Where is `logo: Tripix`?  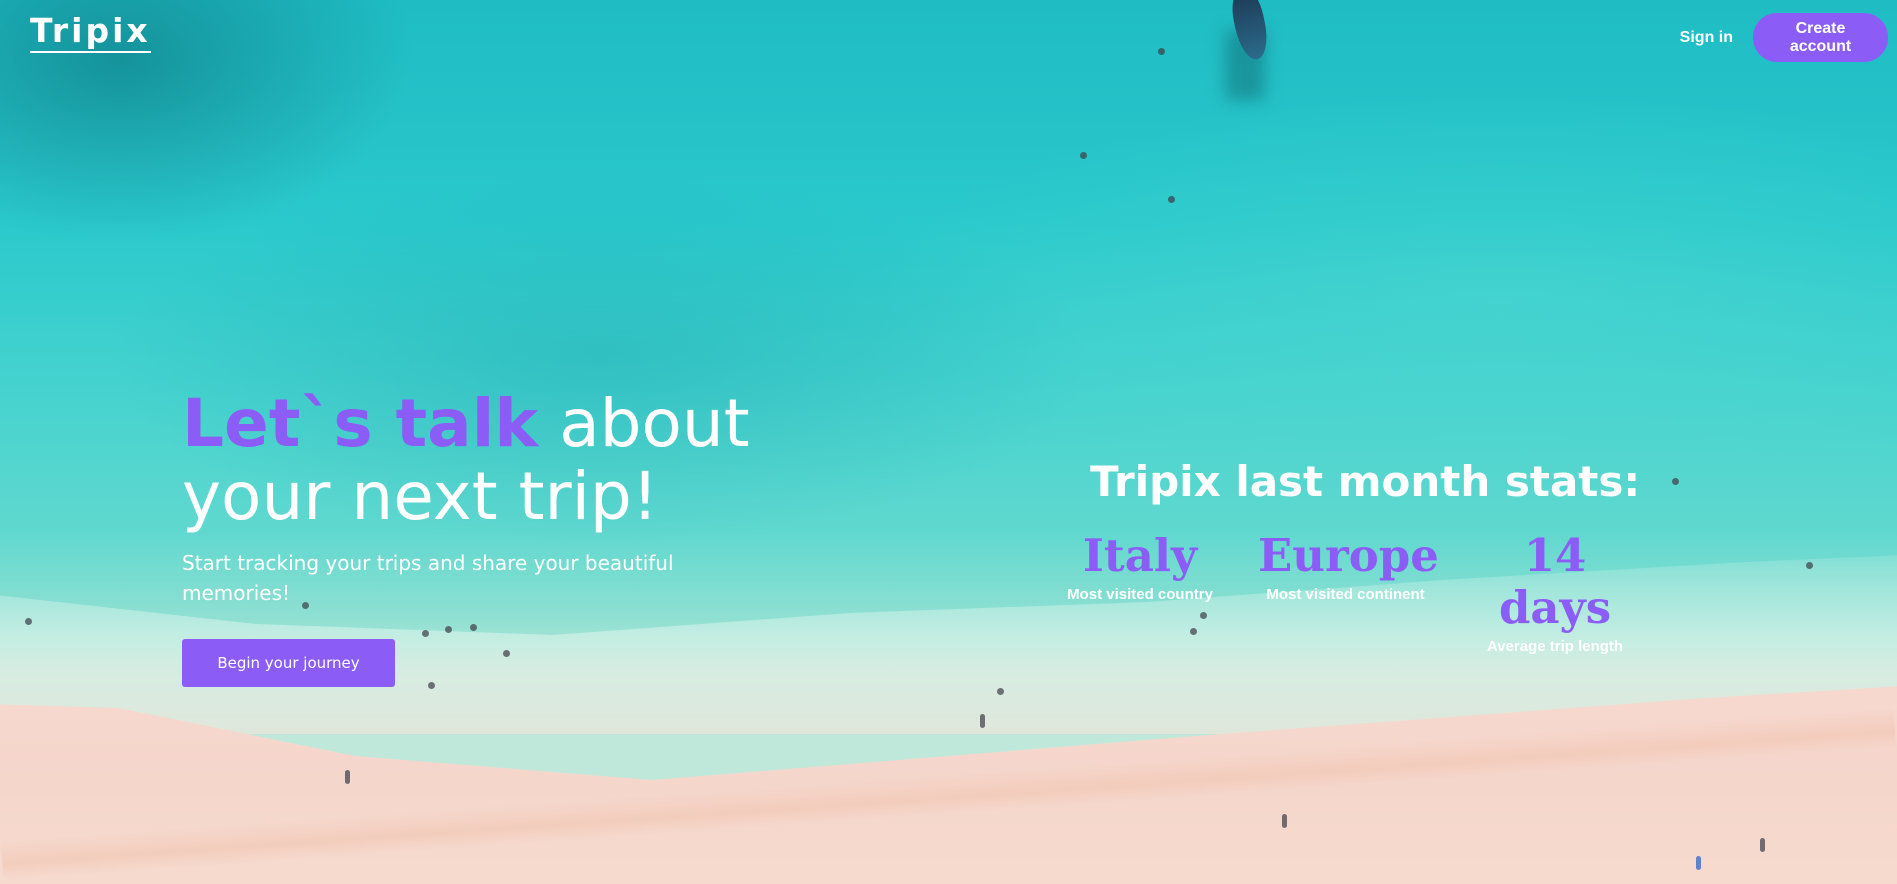 logo: Tripix is located at coordinates (90, 33).